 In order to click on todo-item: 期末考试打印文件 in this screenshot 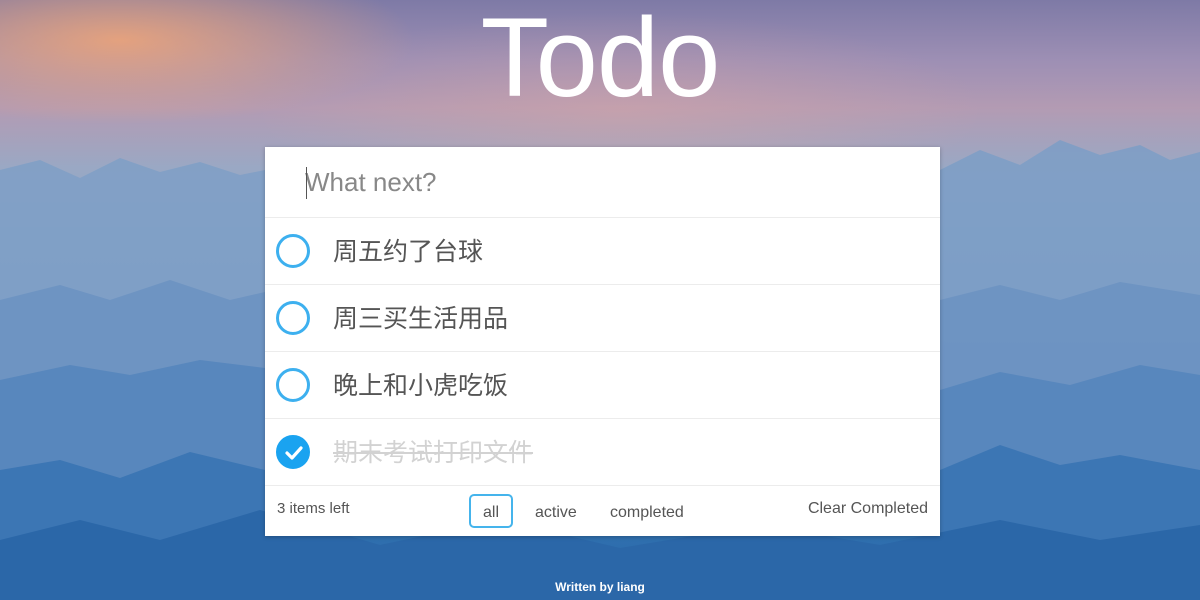, I will do `click(602, 452)`.